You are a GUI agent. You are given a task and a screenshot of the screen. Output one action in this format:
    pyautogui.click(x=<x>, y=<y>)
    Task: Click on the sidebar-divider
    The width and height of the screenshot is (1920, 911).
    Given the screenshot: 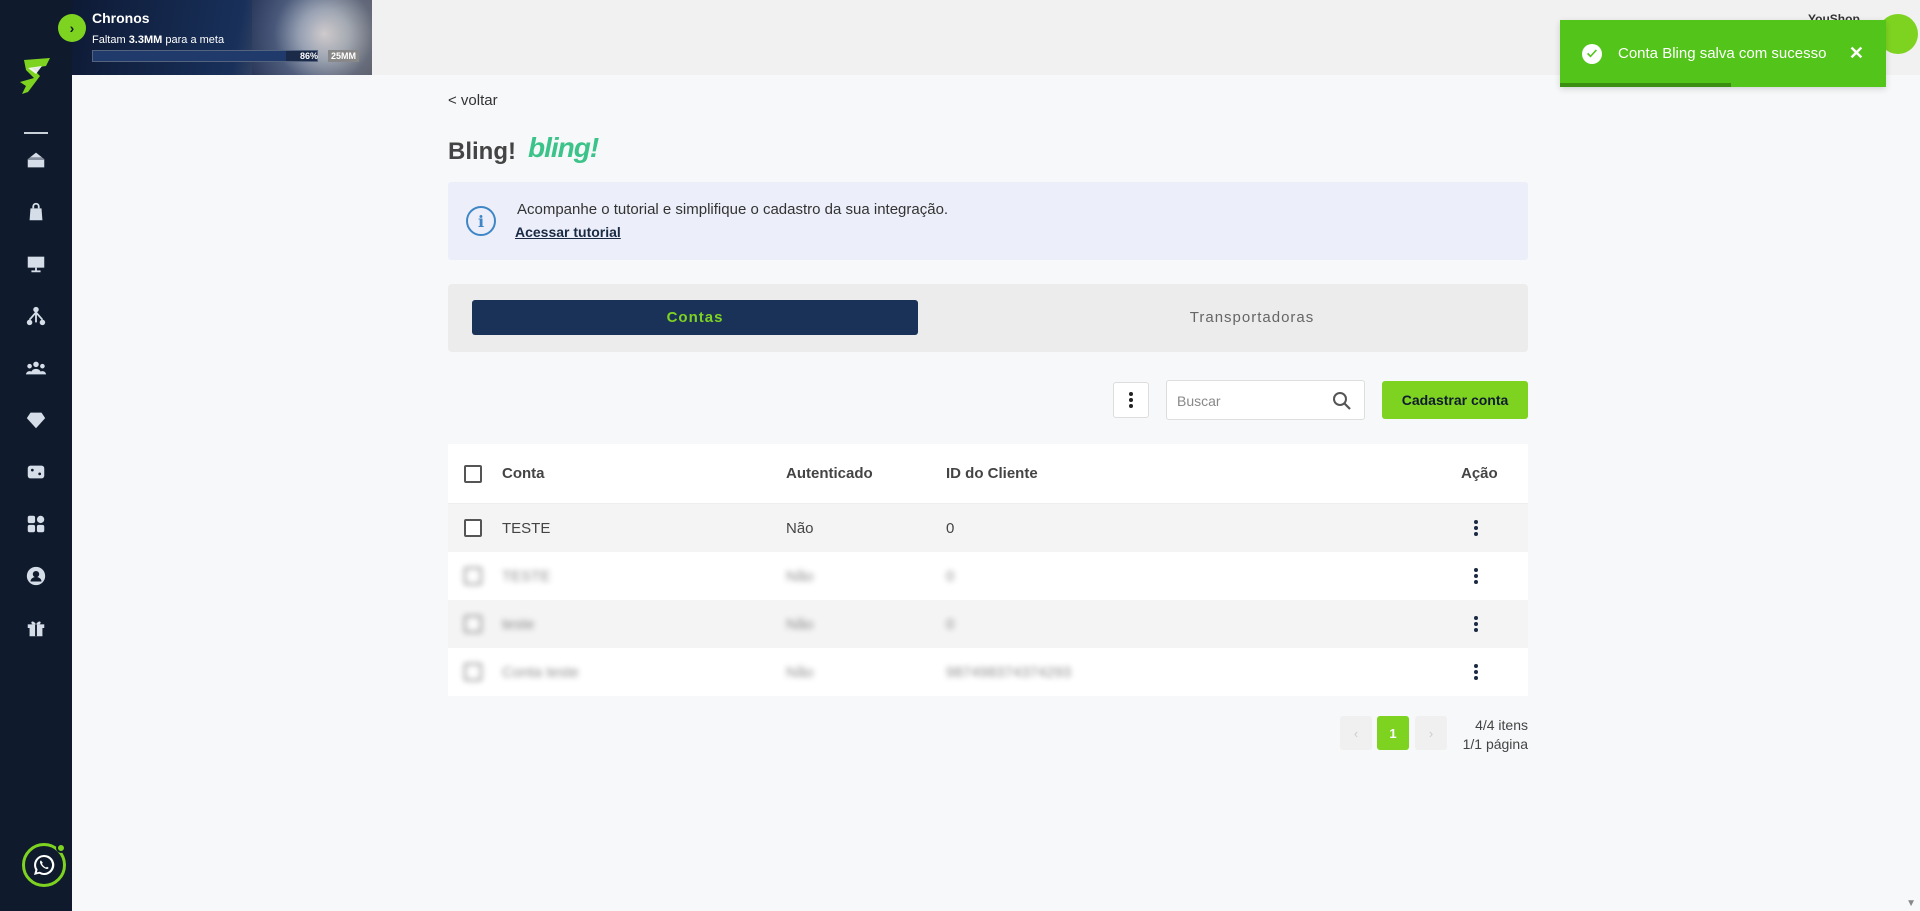 What is the action you would take?
    pyautogui.click(x=36, y=133)
    